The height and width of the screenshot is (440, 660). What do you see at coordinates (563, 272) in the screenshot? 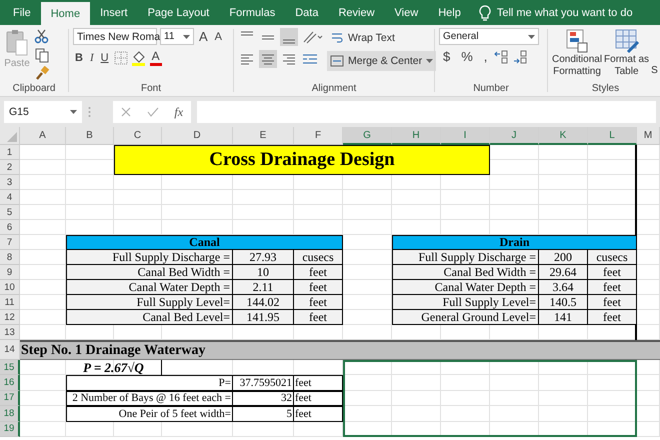
I see `table-cell: 29.64` at bounding box center [563, 272].